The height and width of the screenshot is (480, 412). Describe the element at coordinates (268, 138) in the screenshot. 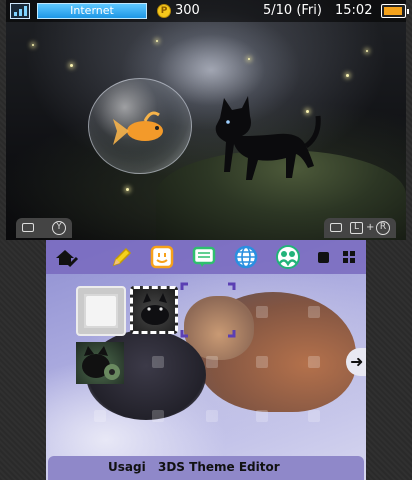

I see `black-cat-icon` at that location.